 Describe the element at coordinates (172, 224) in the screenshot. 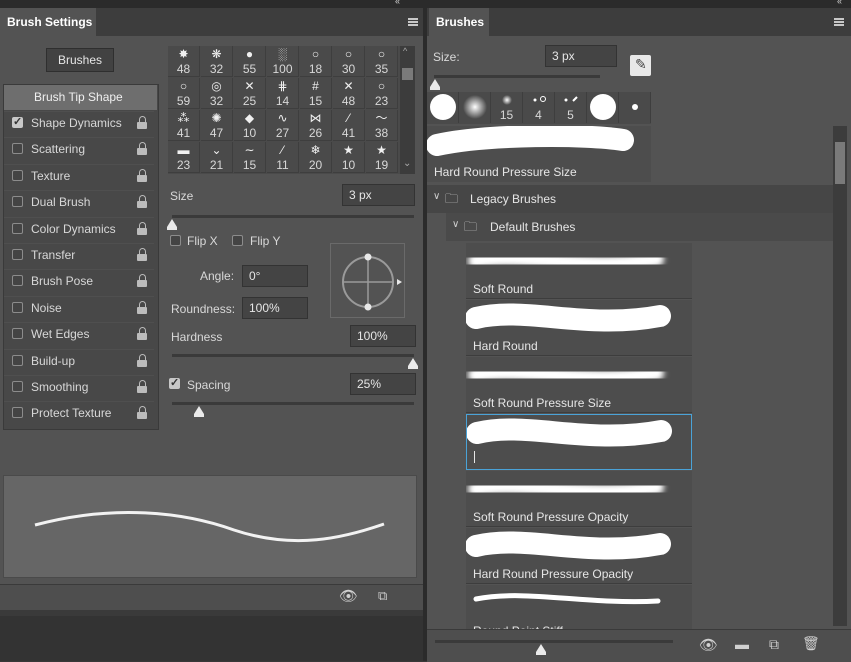

I see `size-slider-thumb` at that location.